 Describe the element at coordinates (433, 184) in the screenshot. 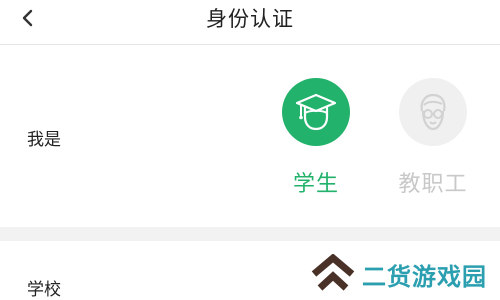

I see `staff-label: 教职工` at that location.